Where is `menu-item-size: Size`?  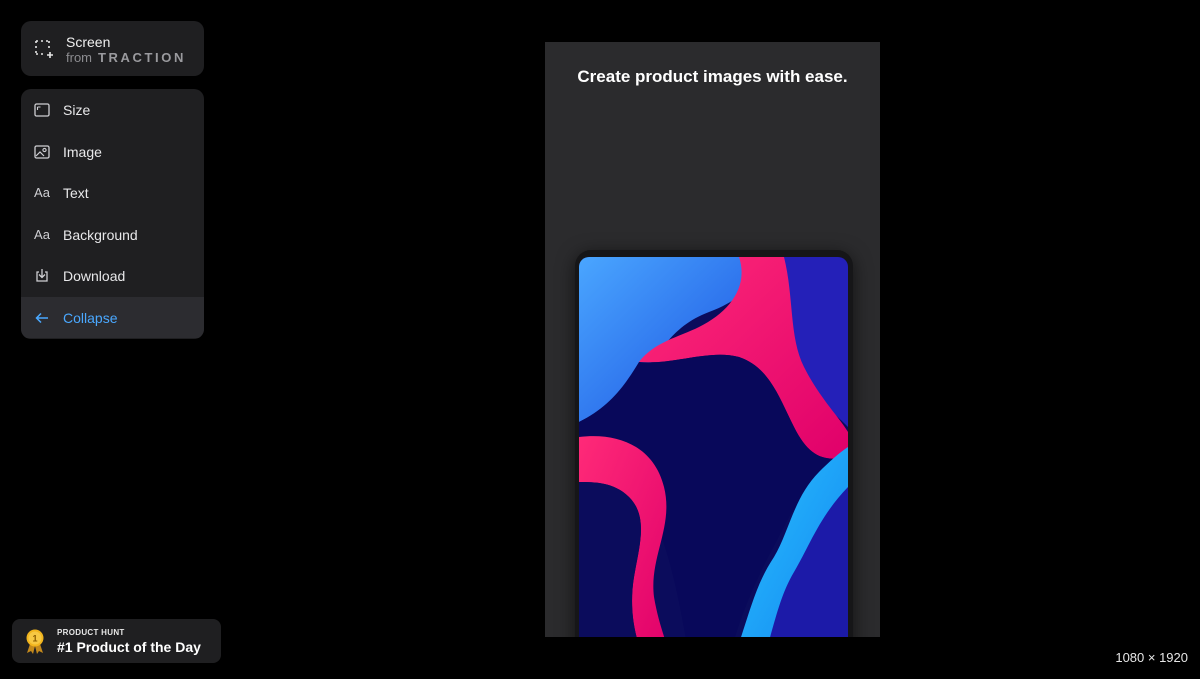
menu-item-size: Size is located at coordinates (112, 109).